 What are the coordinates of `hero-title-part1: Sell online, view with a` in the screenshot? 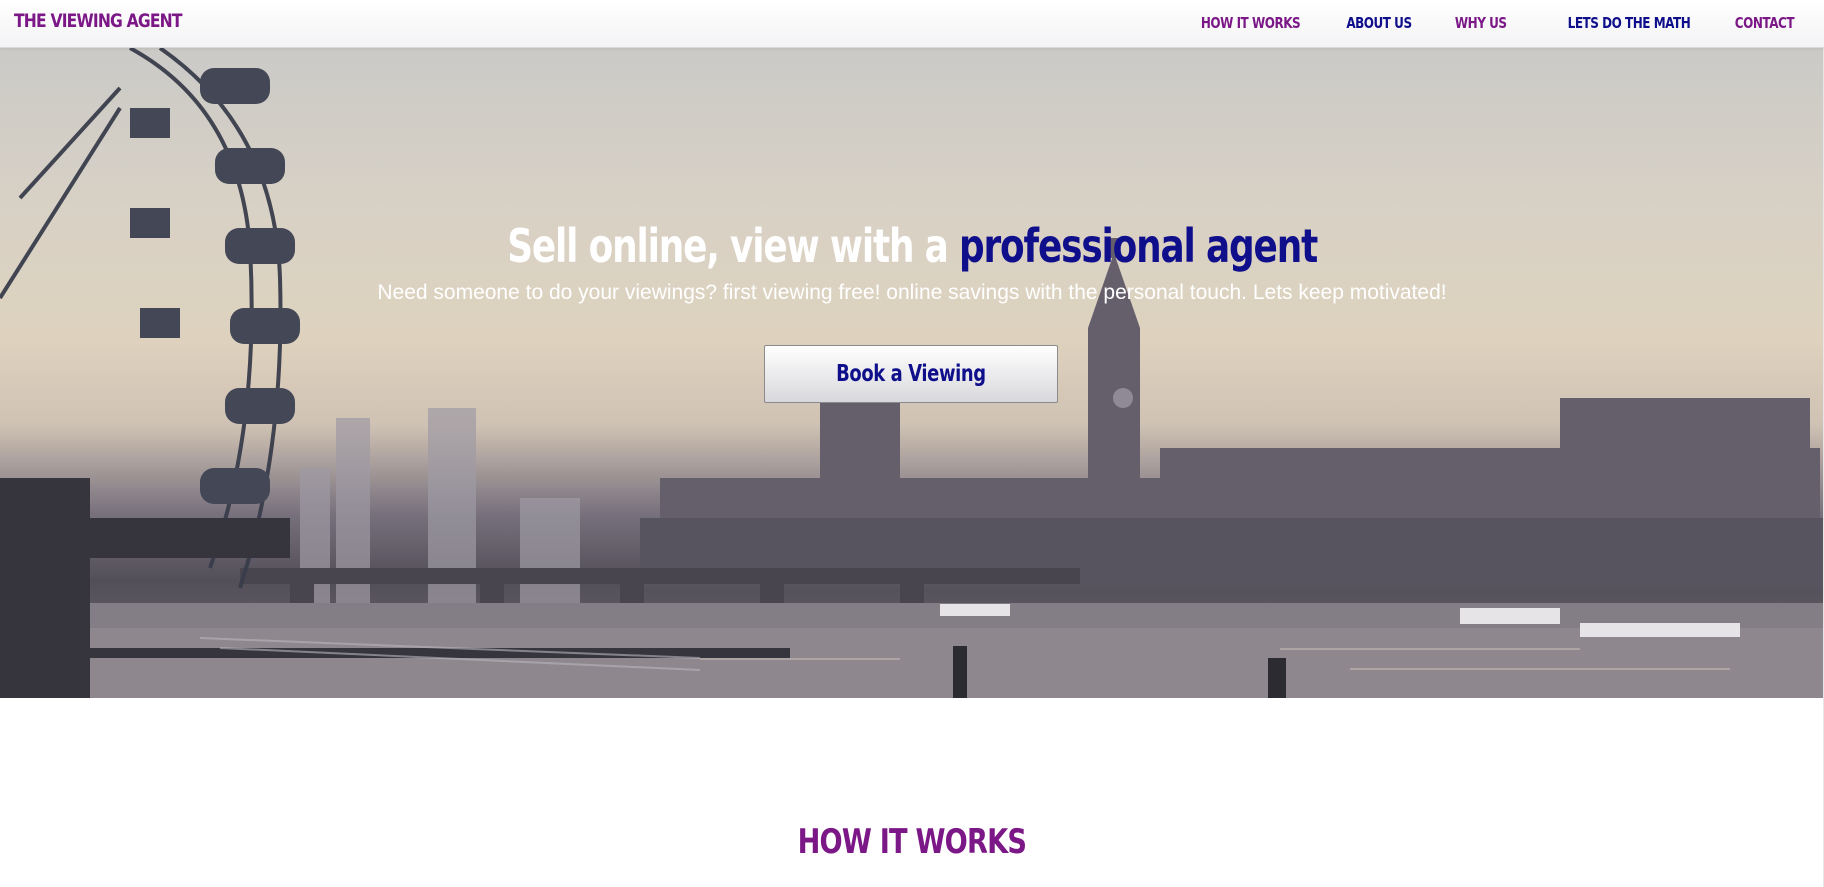 It's located at (733, 246).